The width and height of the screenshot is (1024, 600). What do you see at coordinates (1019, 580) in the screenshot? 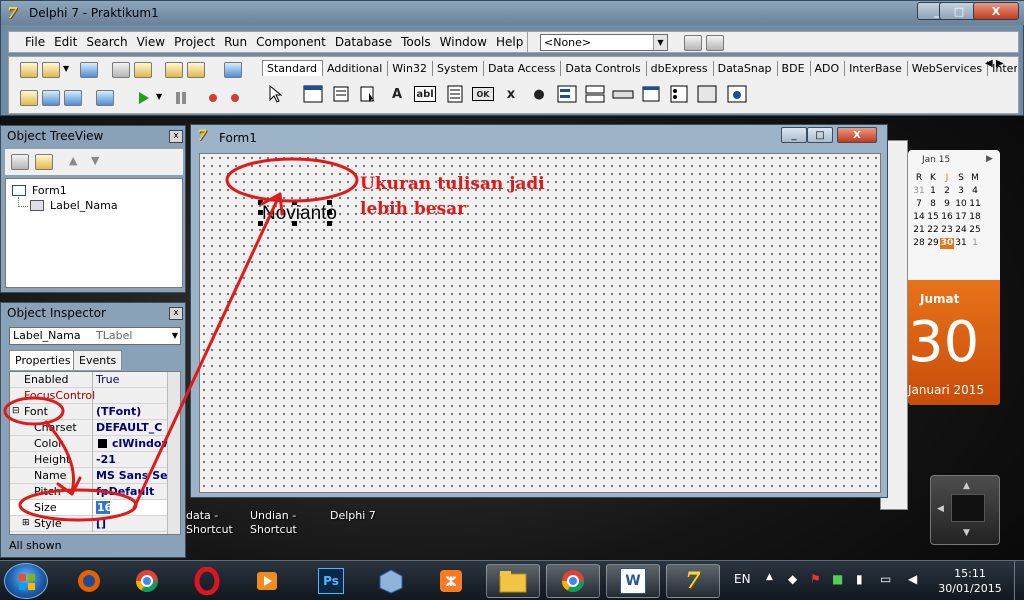
I see `show-desktop-button` at bounding box center [1019, 580].